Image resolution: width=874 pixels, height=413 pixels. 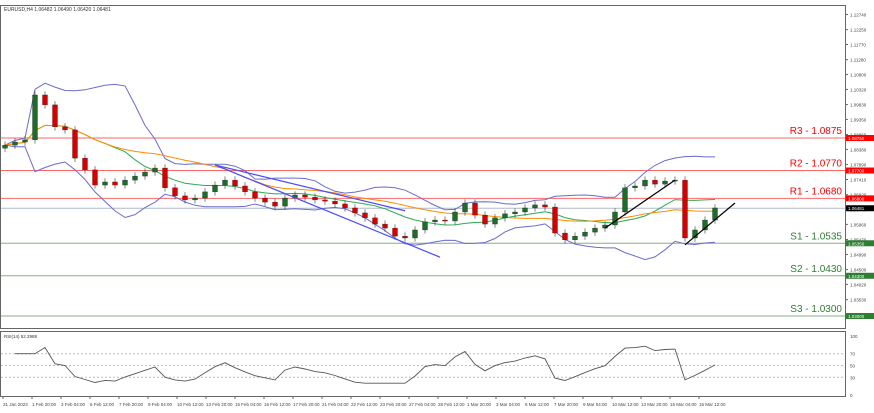 I want to click on level-price-label: 1.04300, so click(x=856, y=276).